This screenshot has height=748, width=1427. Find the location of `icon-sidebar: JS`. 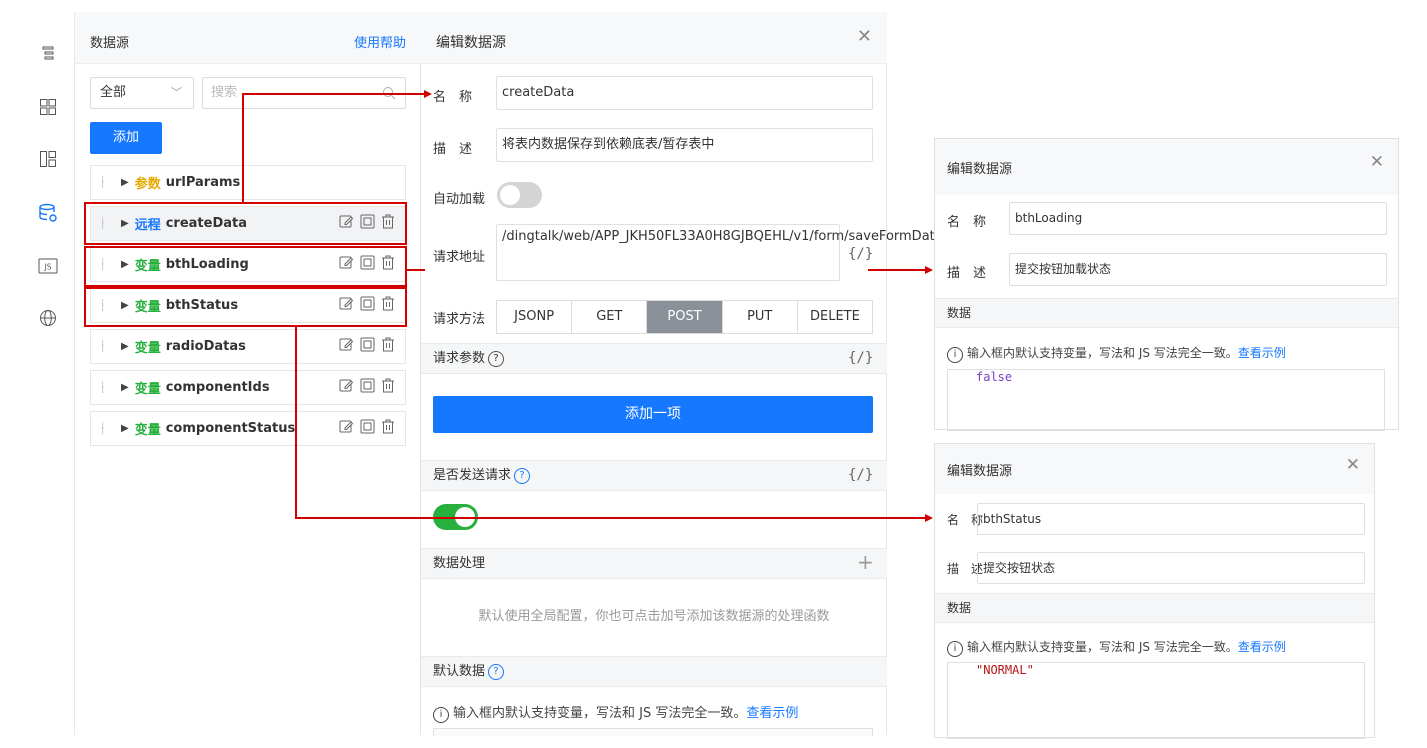

icon-sidebar: JS is located at coordinates (47, 373).